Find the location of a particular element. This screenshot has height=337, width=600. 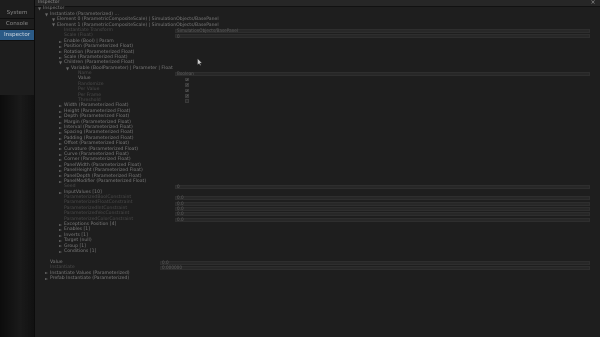

property-value: 0.000000 is located at coordinates (172, 268).